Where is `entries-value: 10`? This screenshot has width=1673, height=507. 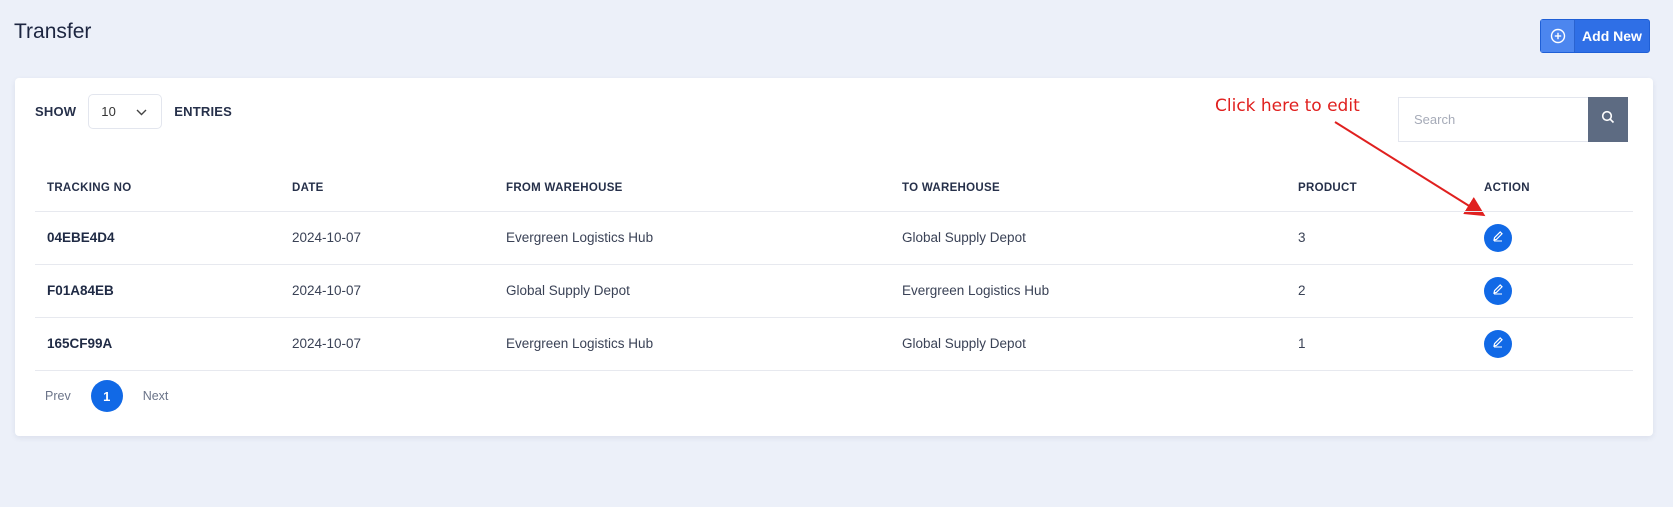 entries-value: 10 is located at coordinates (109, 111).